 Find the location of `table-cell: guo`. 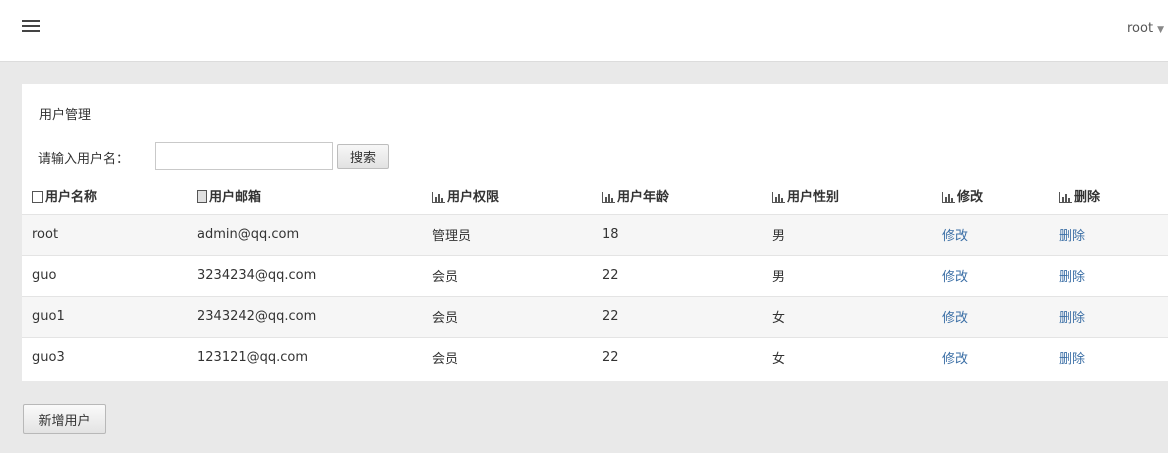

table-cell: guo is located at coordinates (104, 275).